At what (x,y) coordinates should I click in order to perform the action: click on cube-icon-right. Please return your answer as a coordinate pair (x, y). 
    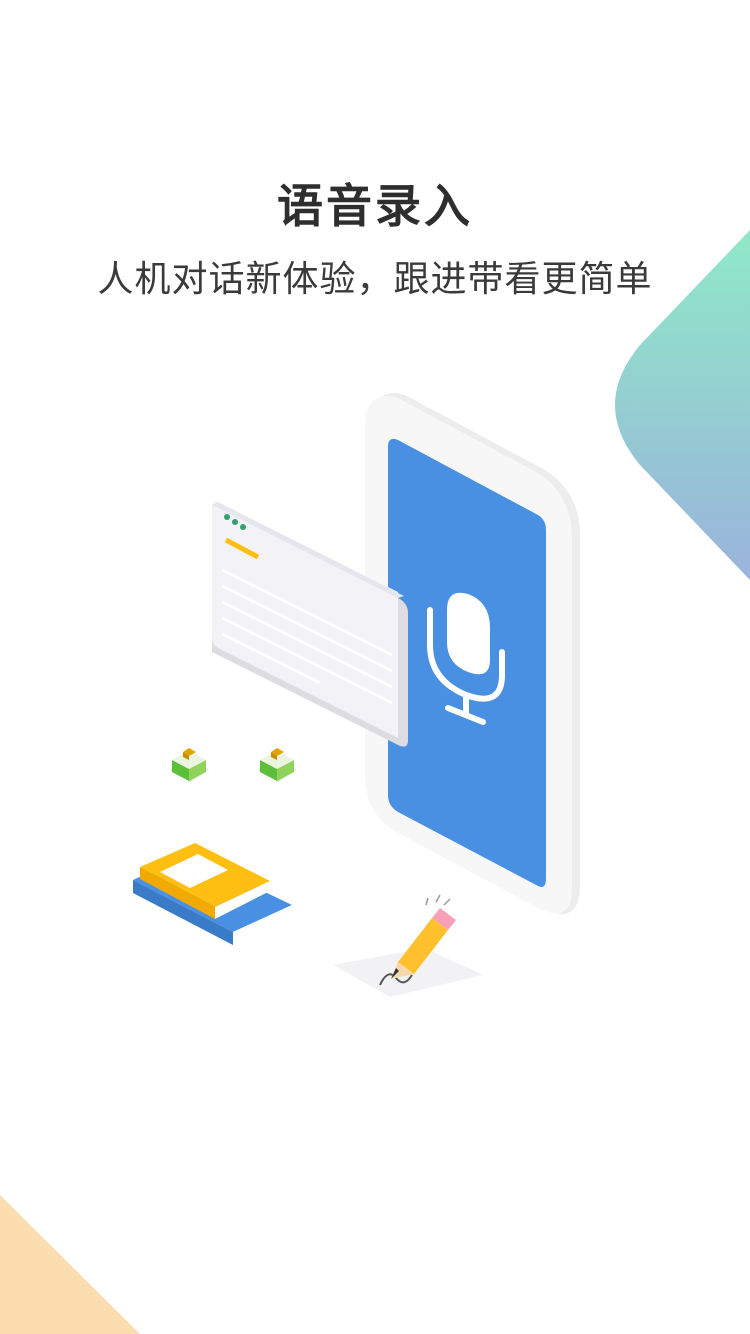
    Looking at the image, I should click on (277, 765).